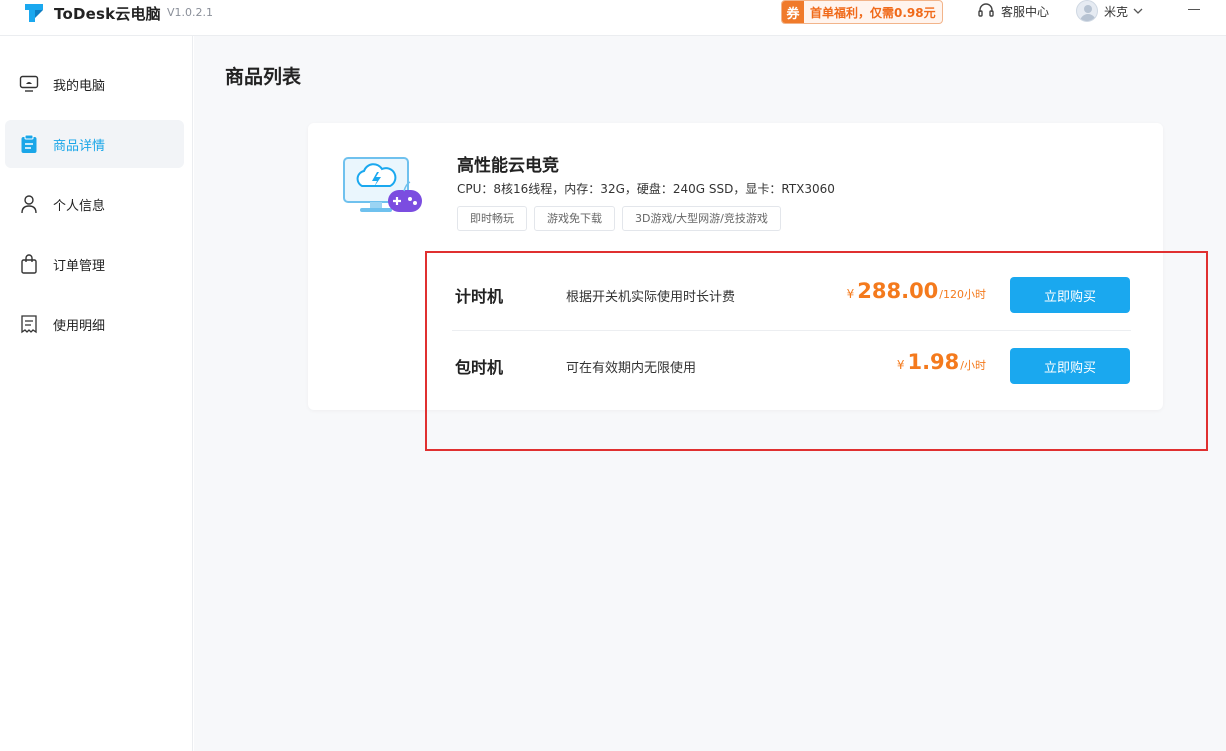 Image resolution: width=1226 pixels, height=751 pixels. I want to click on sidebar-item-personal-info: 个人信息, so click(94, 204).